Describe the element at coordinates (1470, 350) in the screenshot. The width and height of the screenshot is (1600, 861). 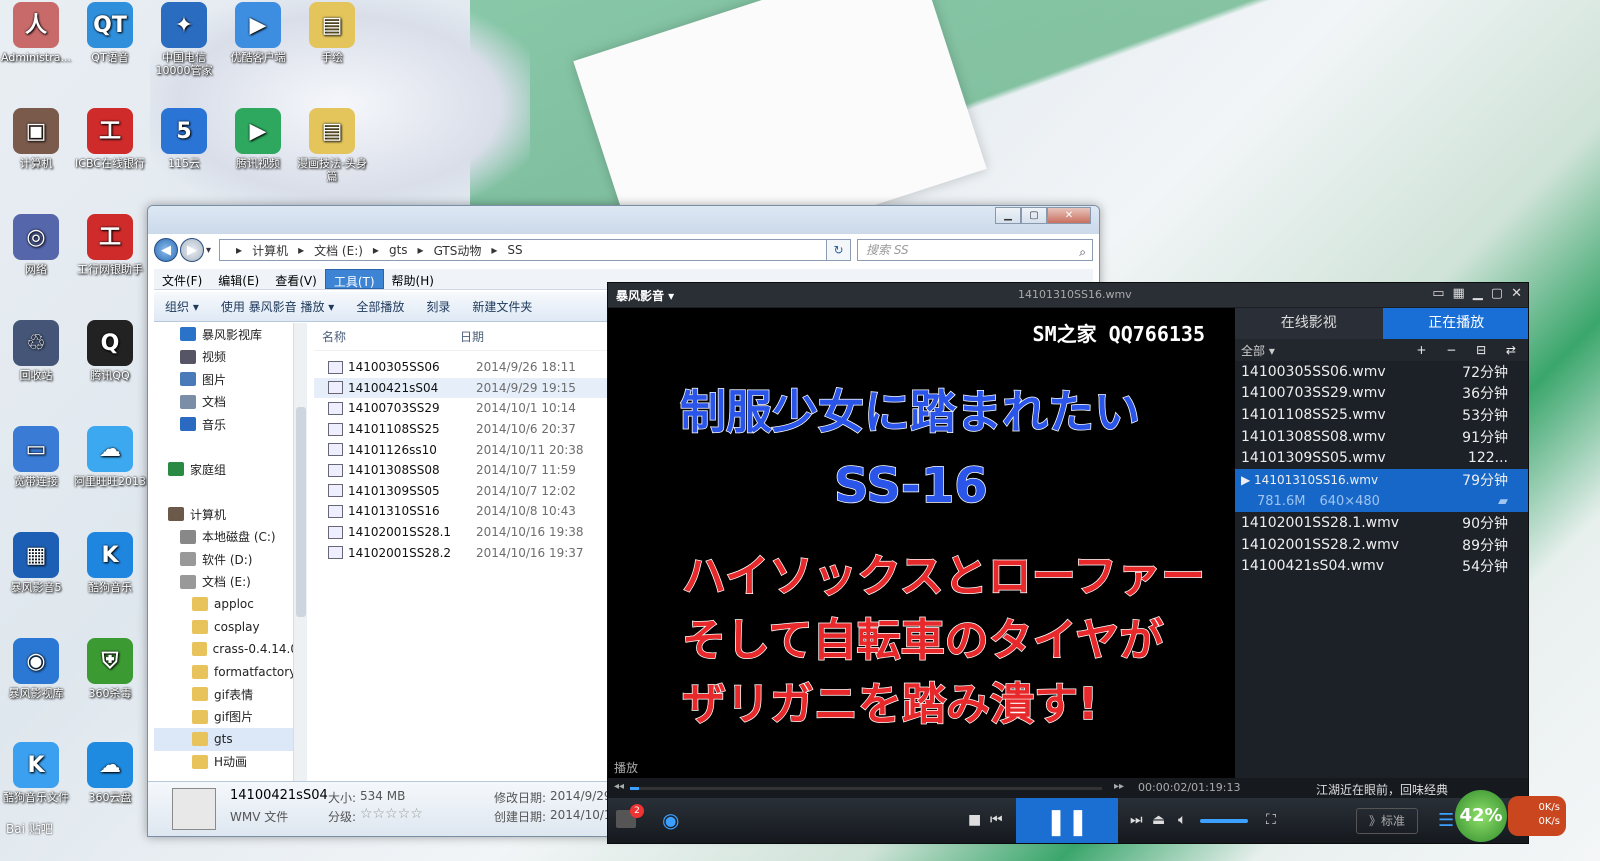
I see `playlist-tool-icons: + − ⊟ ⇄` at that location.